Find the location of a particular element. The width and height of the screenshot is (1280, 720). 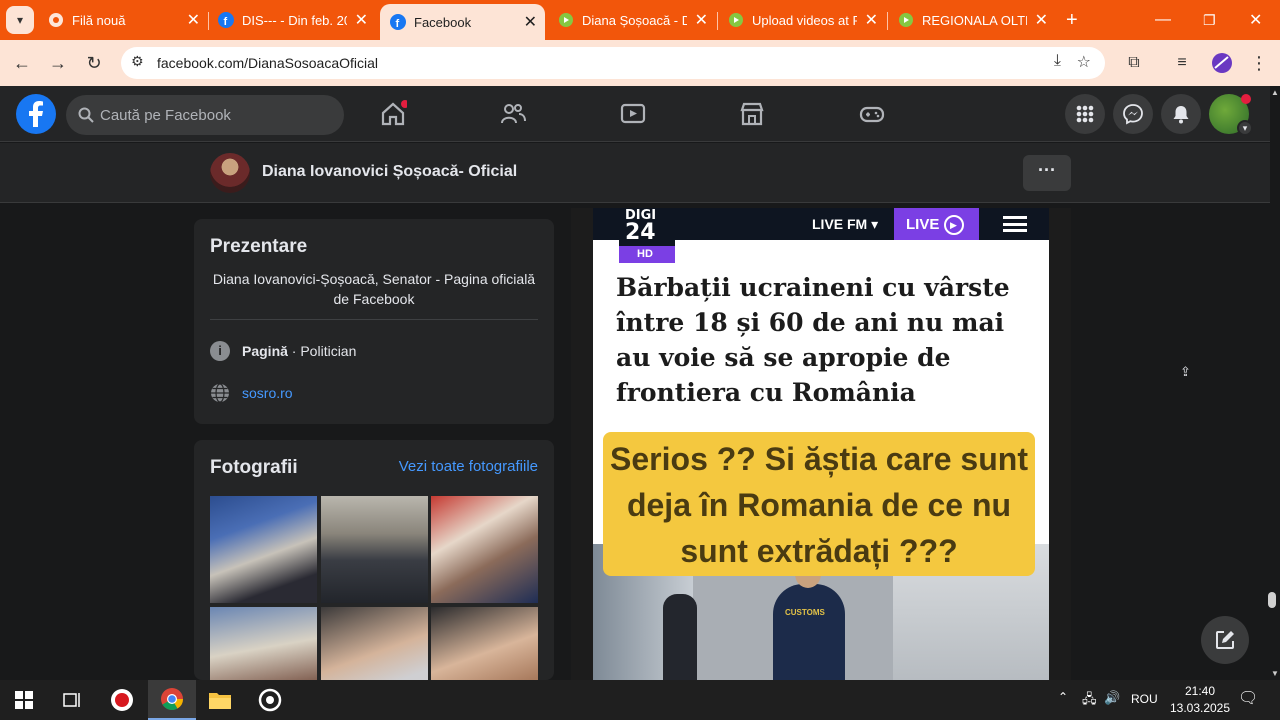

windows-taskbar: ⌃ 🖧 🔊 ROU 21:40 13.03.2025 🗨 is located at coordinates (640, 700).